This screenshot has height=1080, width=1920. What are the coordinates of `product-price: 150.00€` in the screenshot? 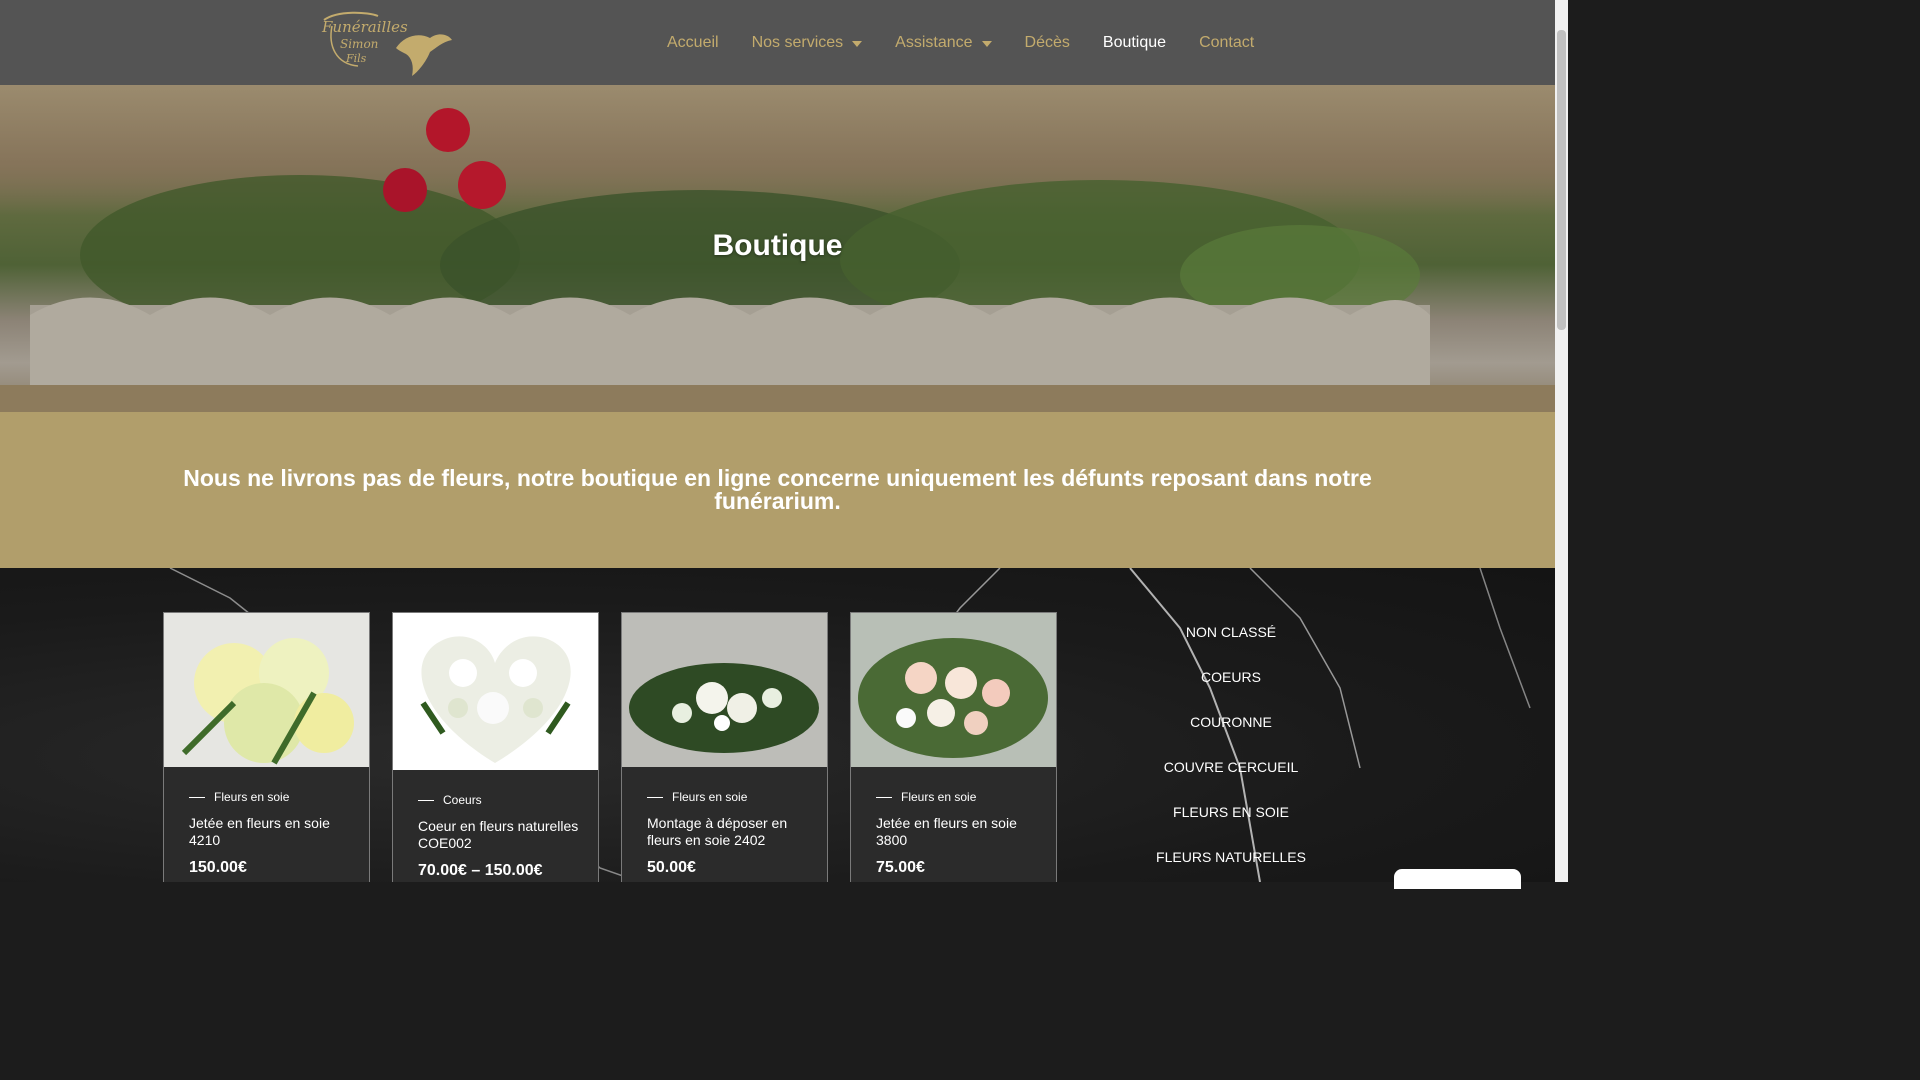 It's located at (218, 867).